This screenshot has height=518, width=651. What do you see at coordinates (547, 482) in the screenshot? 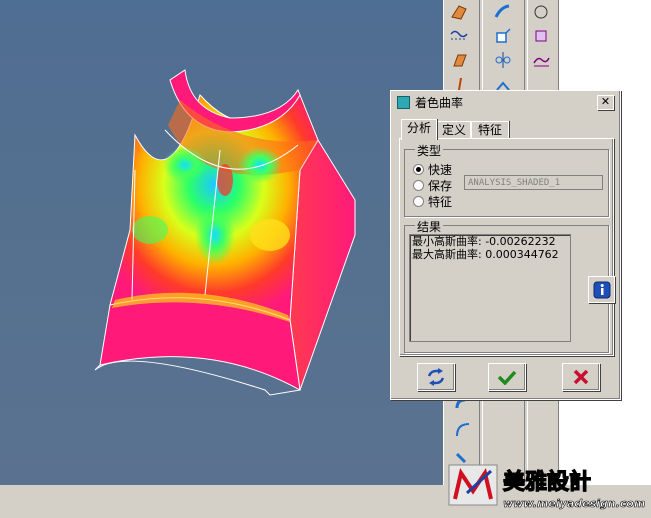
I see `brand-text: 美雅設計` at bounding box center [547, 482].